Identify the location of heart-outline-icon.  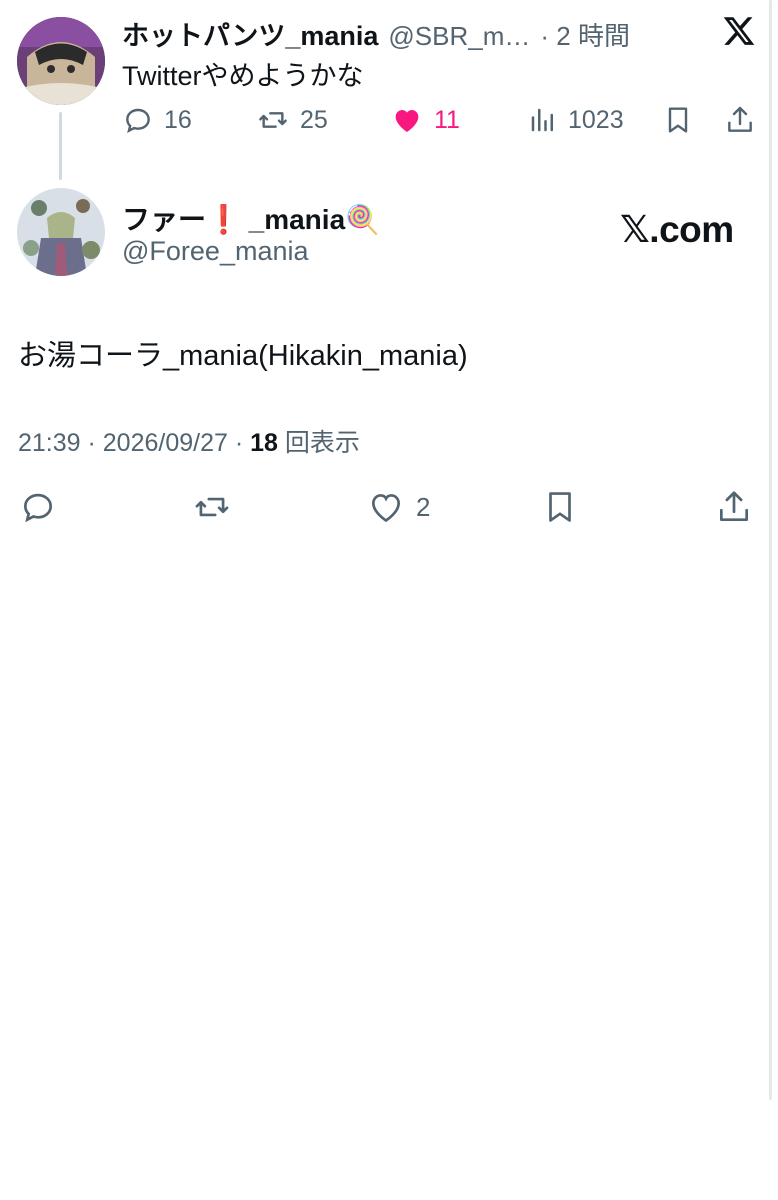
(386, 508).